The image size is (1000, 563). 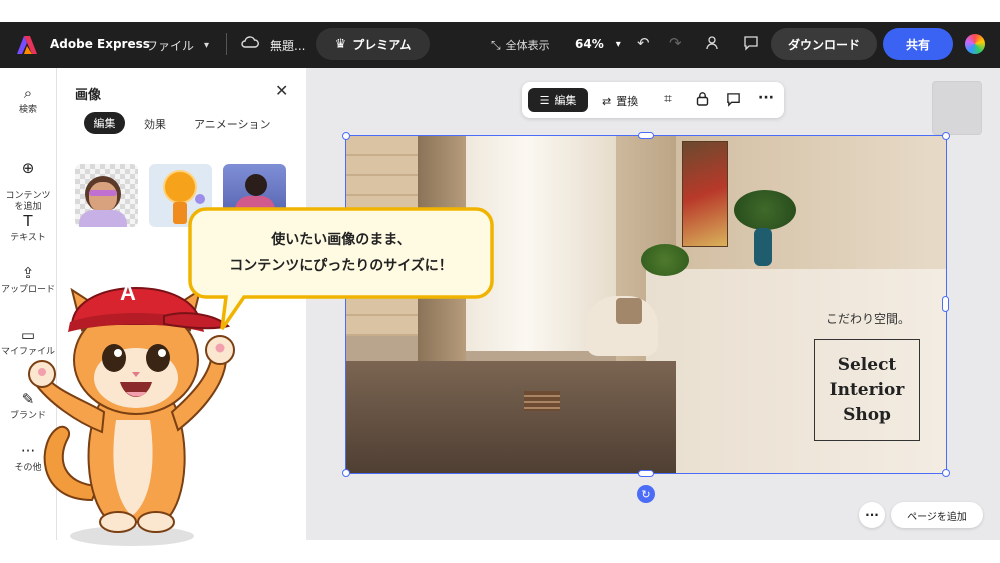 I want to click on download-button: ダウンロード, so click(x=824, y=44).